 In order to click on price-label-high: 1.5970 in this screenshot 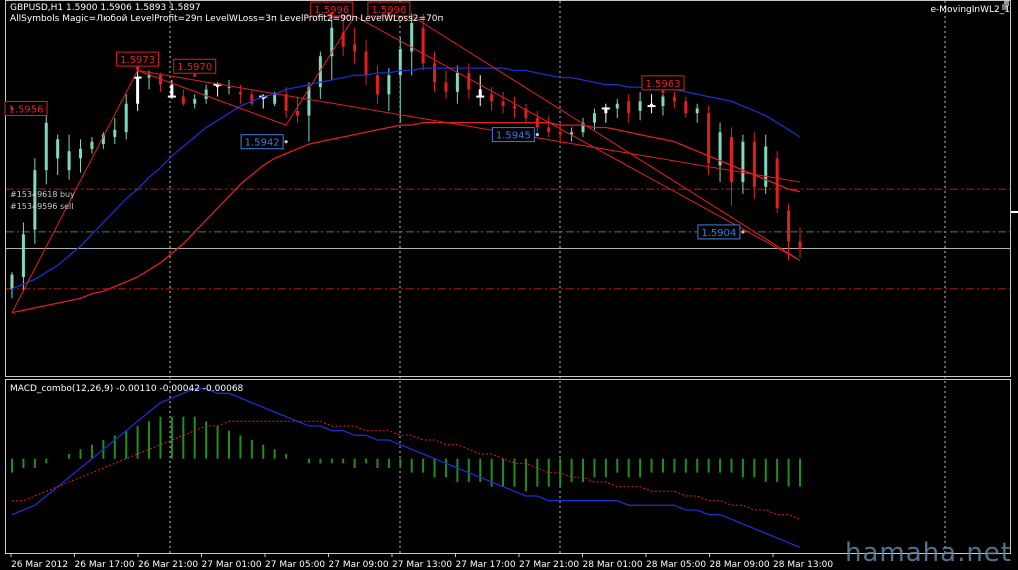, I will do `click(195, 67)`.